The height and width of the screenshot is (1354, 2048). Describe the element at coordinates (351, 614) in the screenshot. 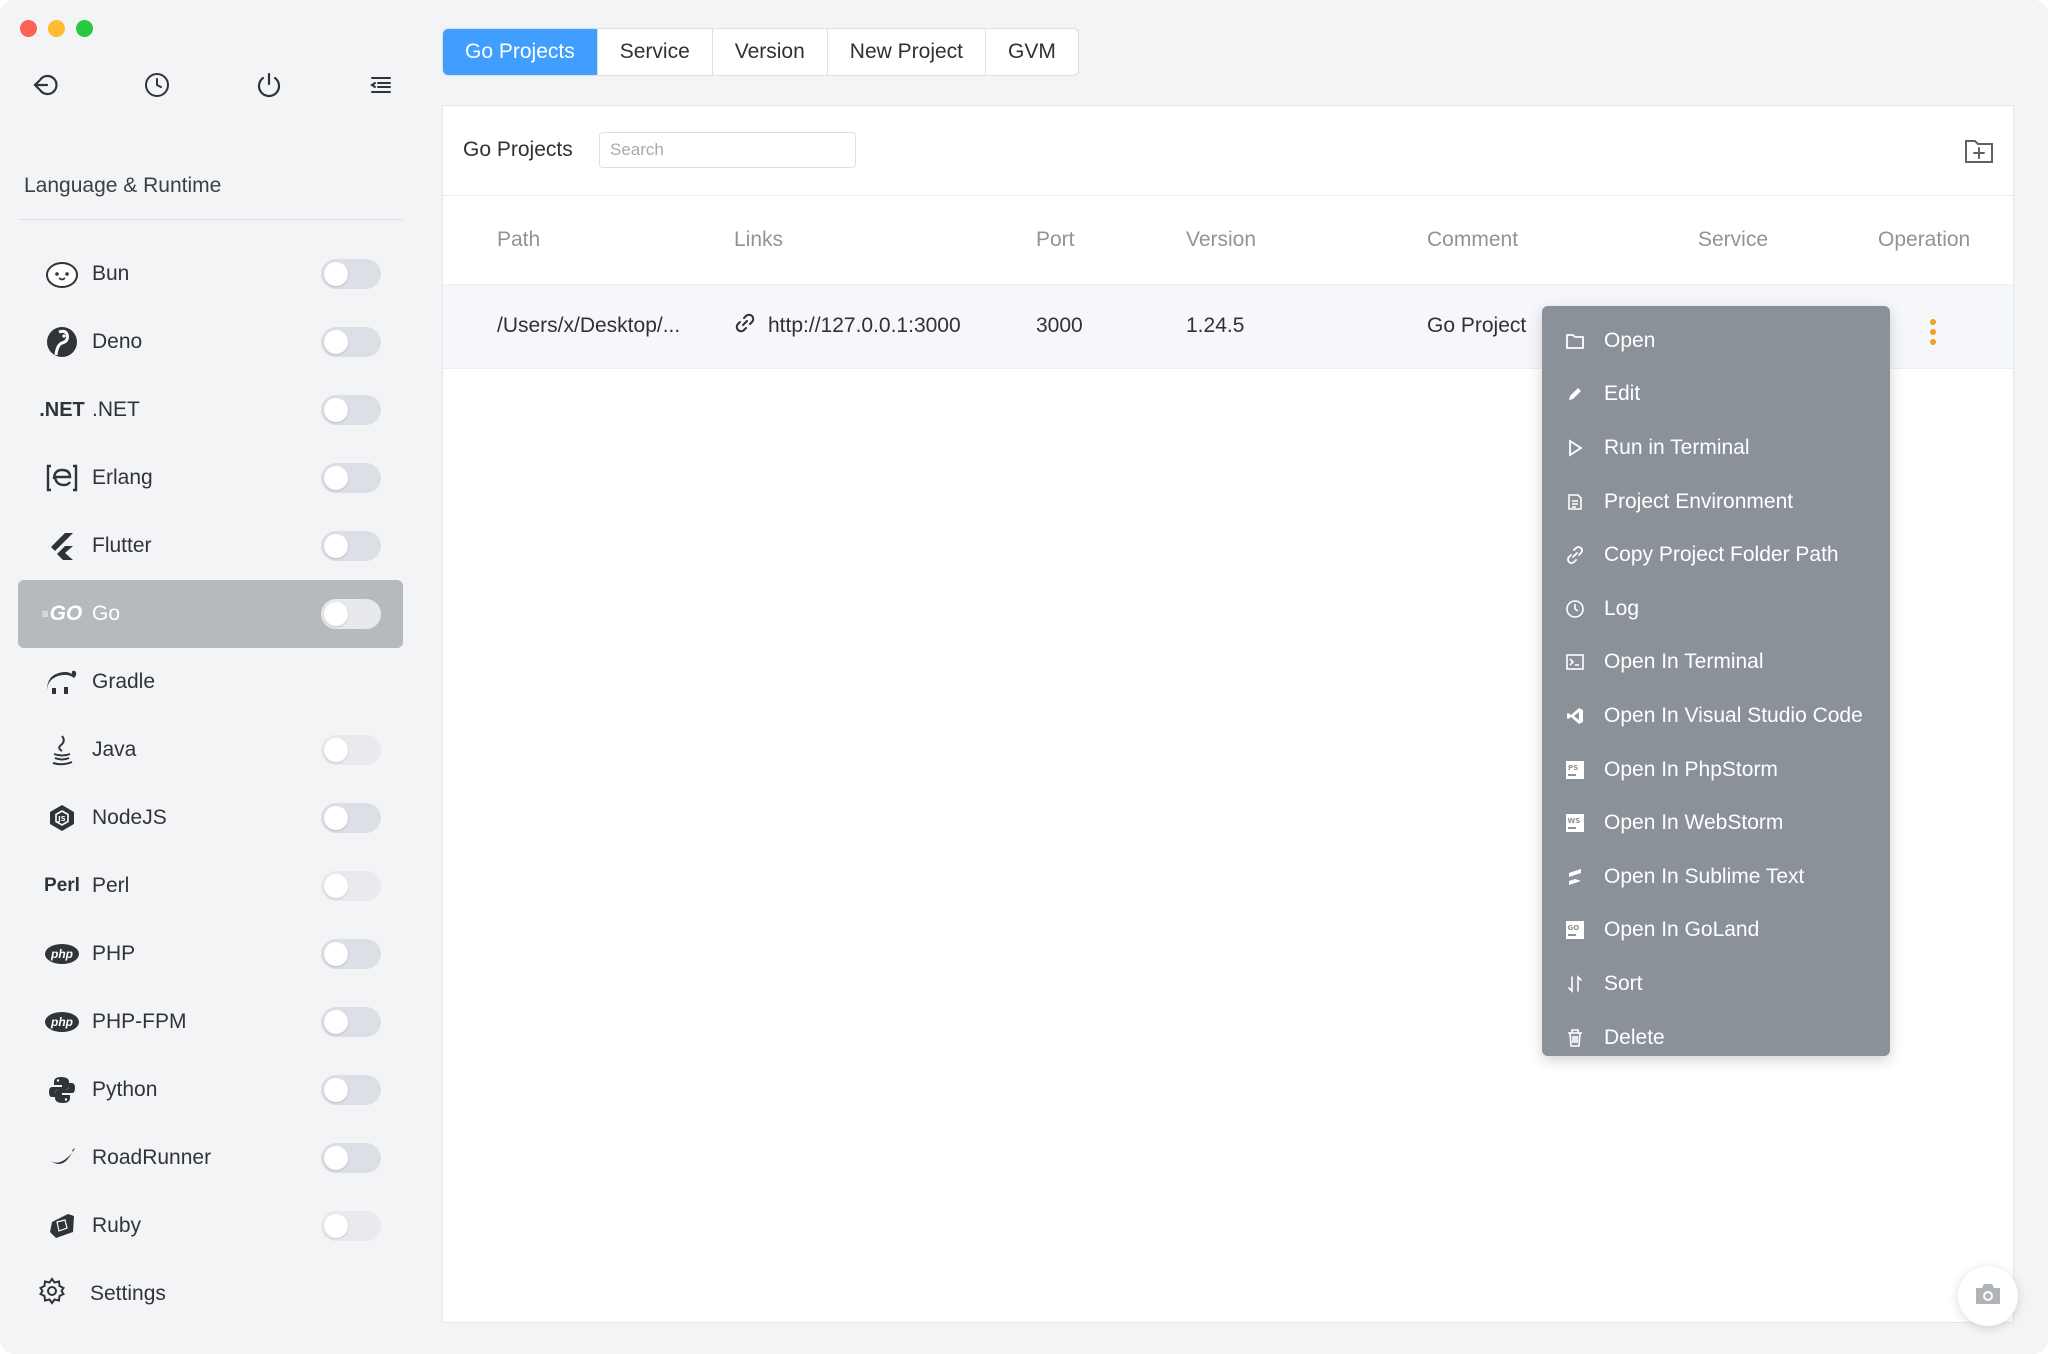

I see `go-toggle` at that location.